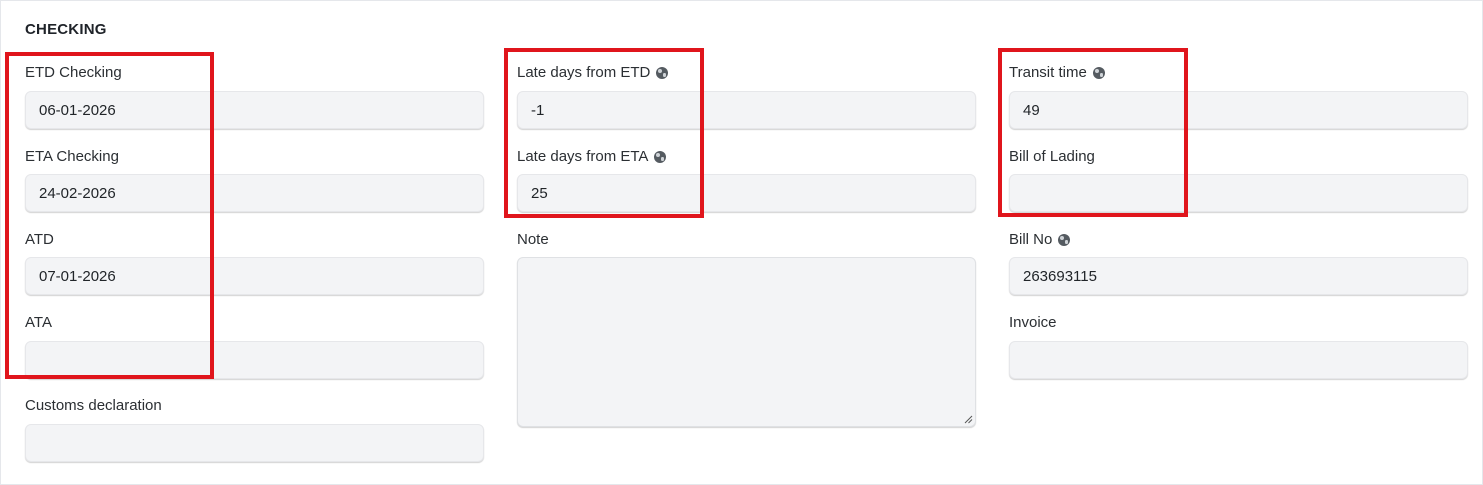 Image resolution: width=1483 pixels, height=485 pixels. I want to click on note-label-text: Note, so click(533, 239).